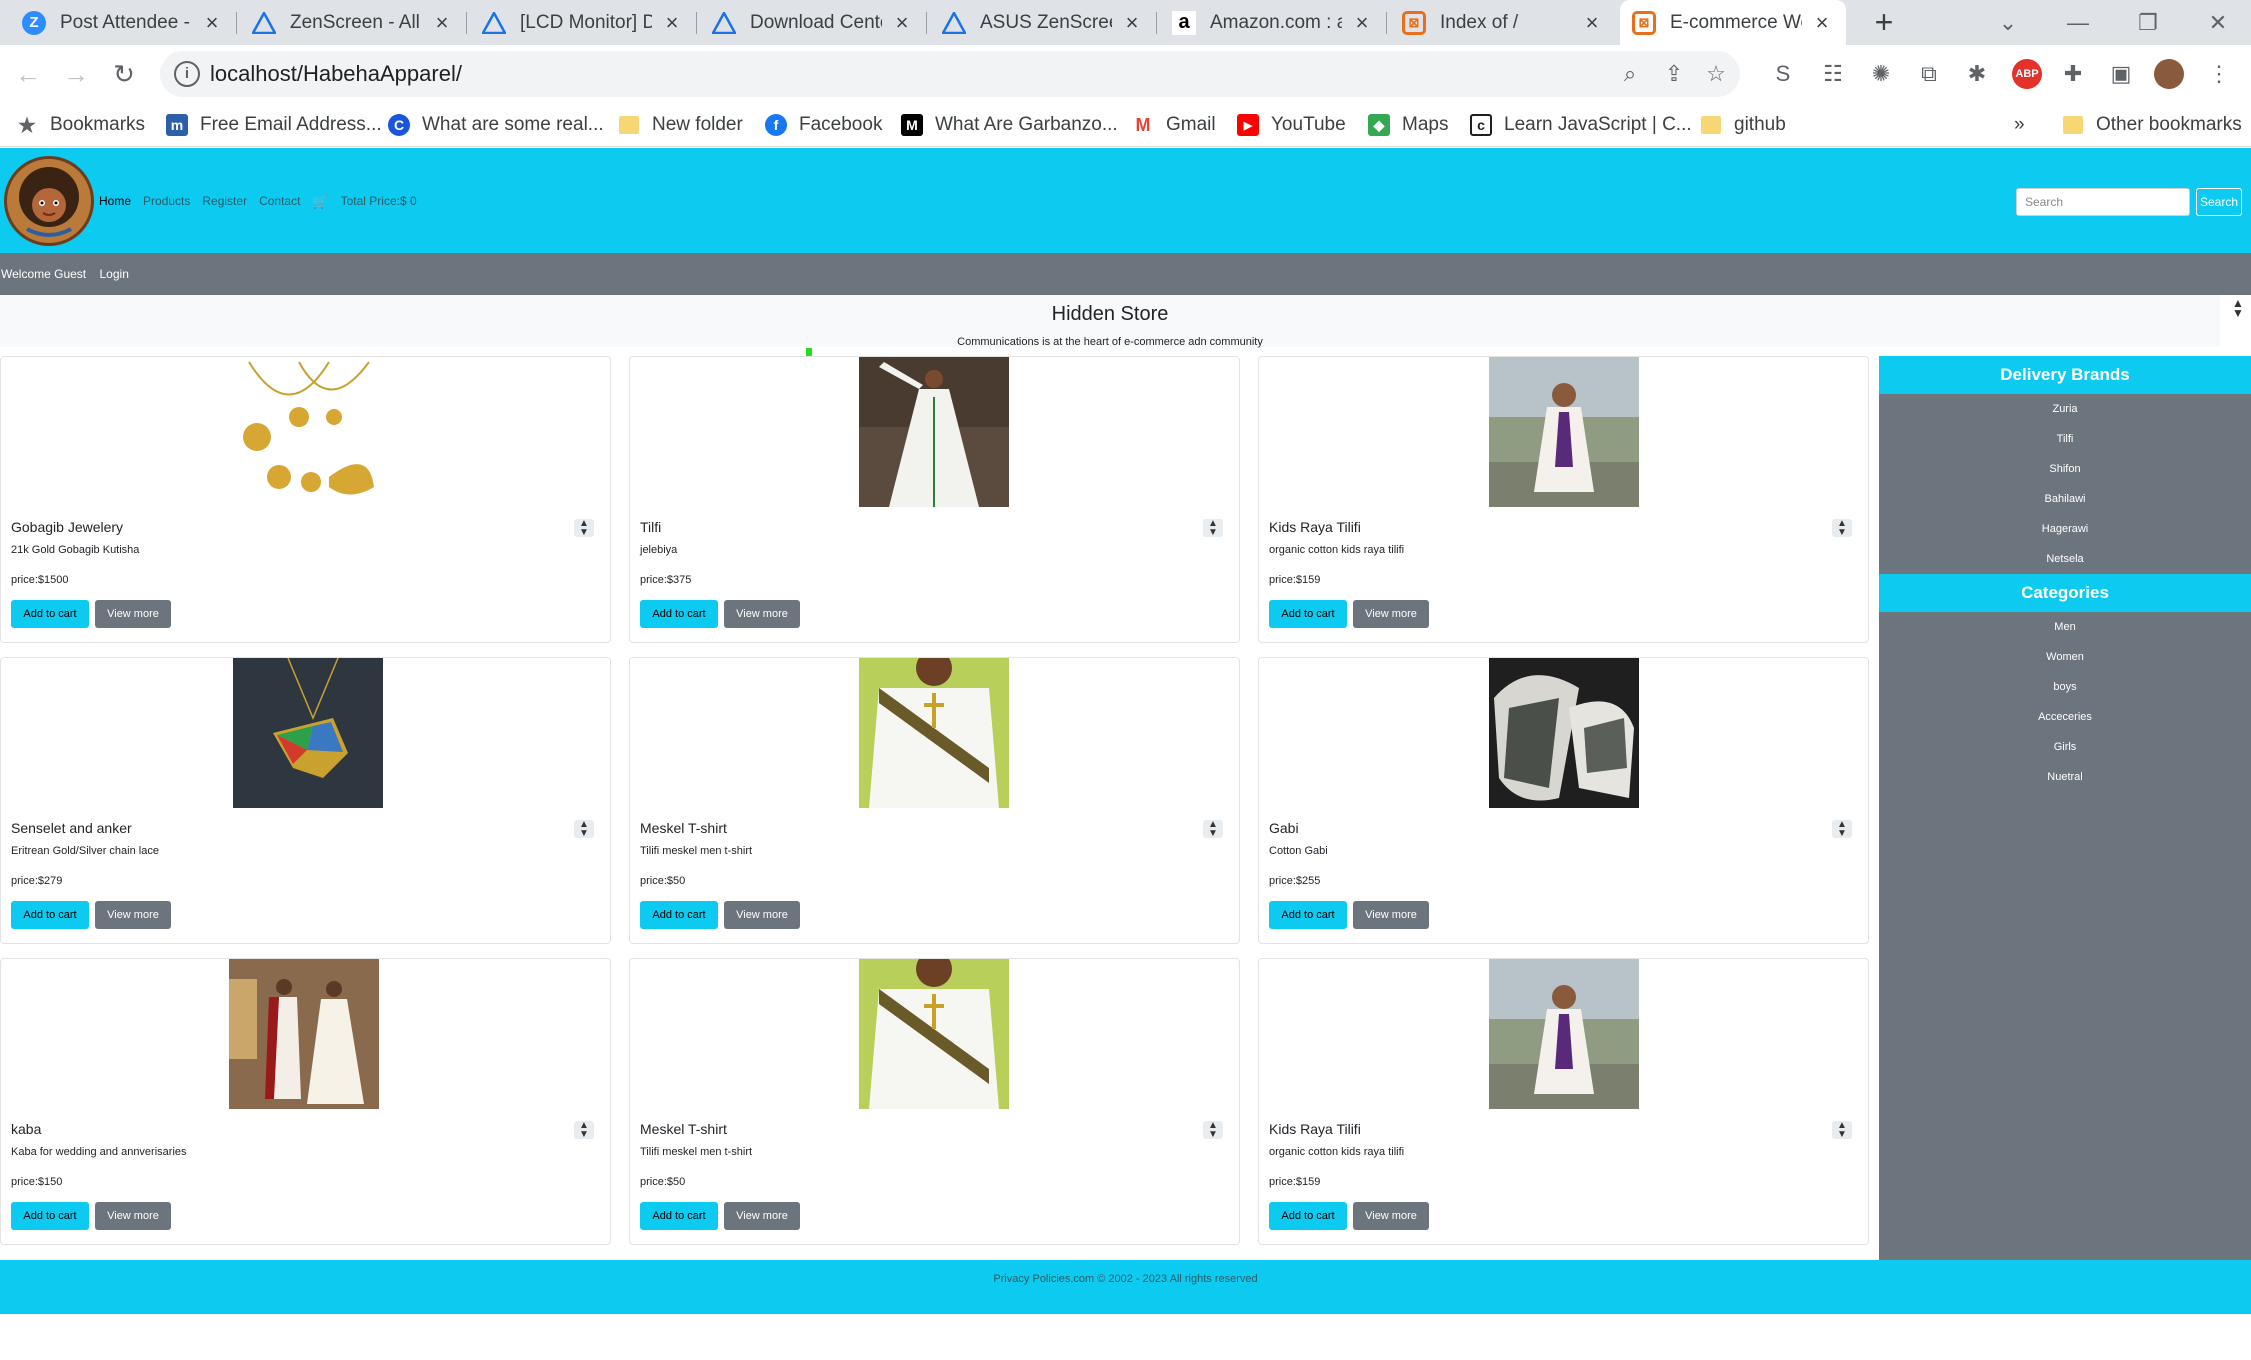  Describe the element at coordinates (583, 22) in the screenshot. I see `browser-tab: [LCD Monitor] D ×` at that location.